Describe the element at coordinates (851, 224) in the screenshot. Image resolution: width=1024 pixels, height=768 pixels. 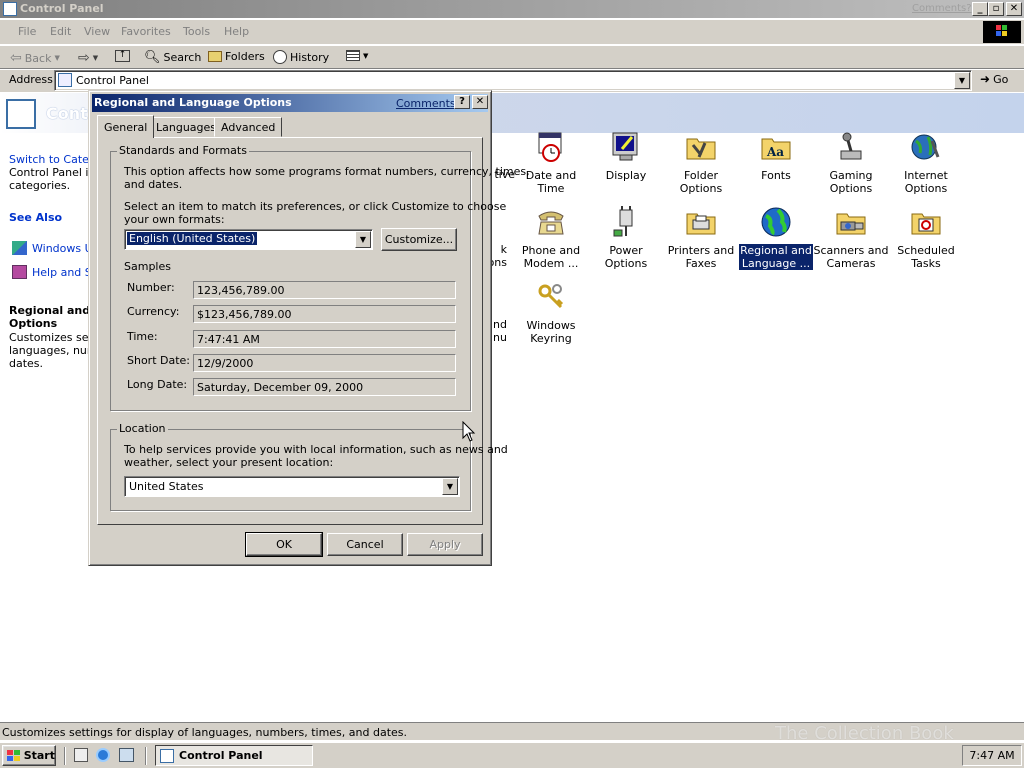
I see `scanner-camera-icon` at that location.